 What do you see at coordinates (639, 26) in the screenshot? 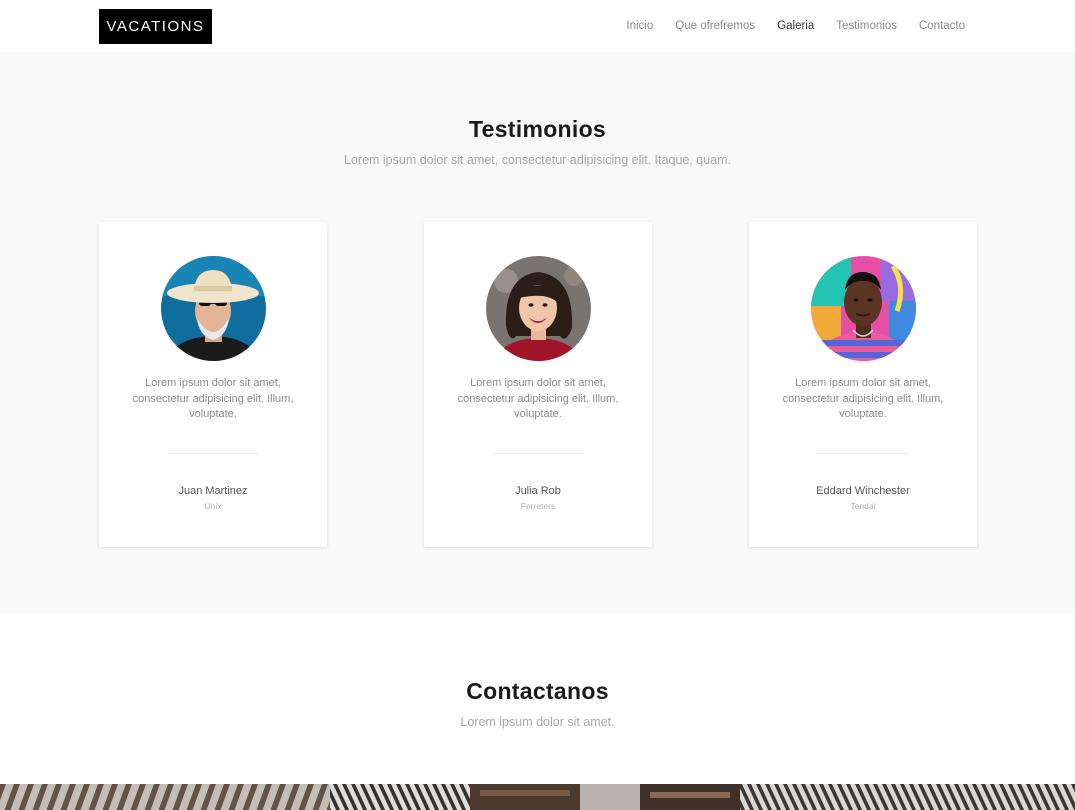
I see `nav-inicio: Inicio` at bounding box center [639, 26].